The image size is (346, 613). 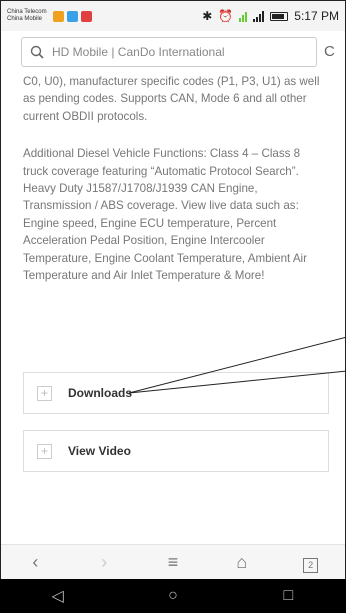 What do you see at coordinates (138, 52) in the screenshot?
I see `page-title: HD Mobile | CanDo International` at bounding box center [138, 52].